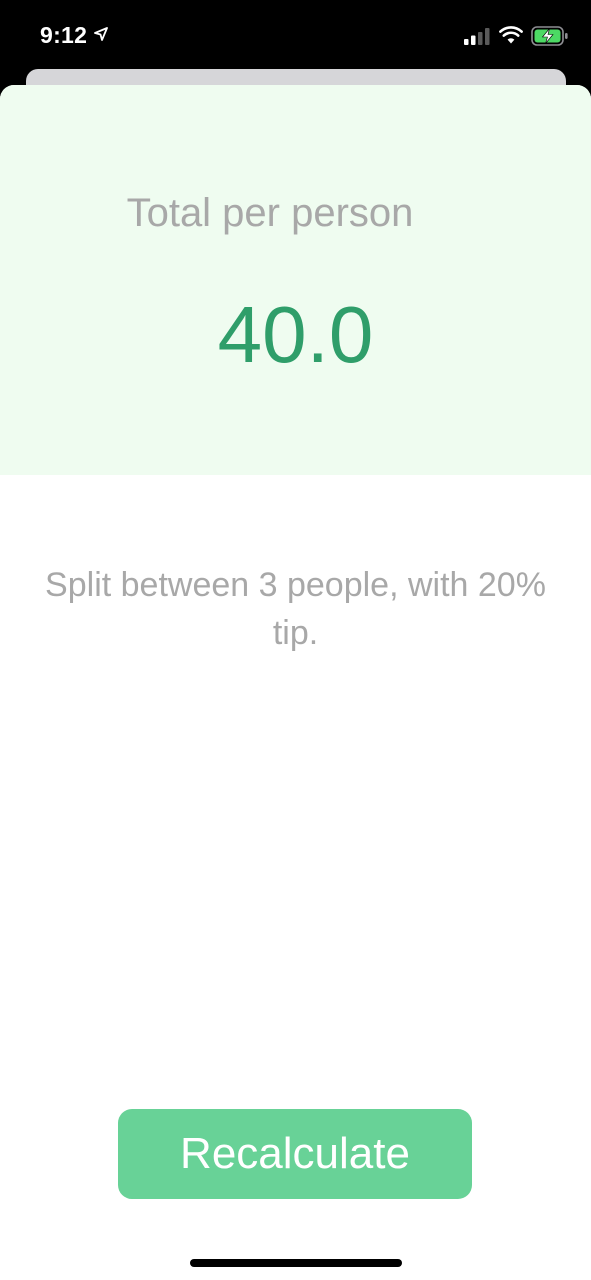 This screenshot has height=1280, width=591. What do you see at coordinates (295, 334) in the screenshot?
I see `total-per-person-value: 40.0` at bounding box center [295, 334].